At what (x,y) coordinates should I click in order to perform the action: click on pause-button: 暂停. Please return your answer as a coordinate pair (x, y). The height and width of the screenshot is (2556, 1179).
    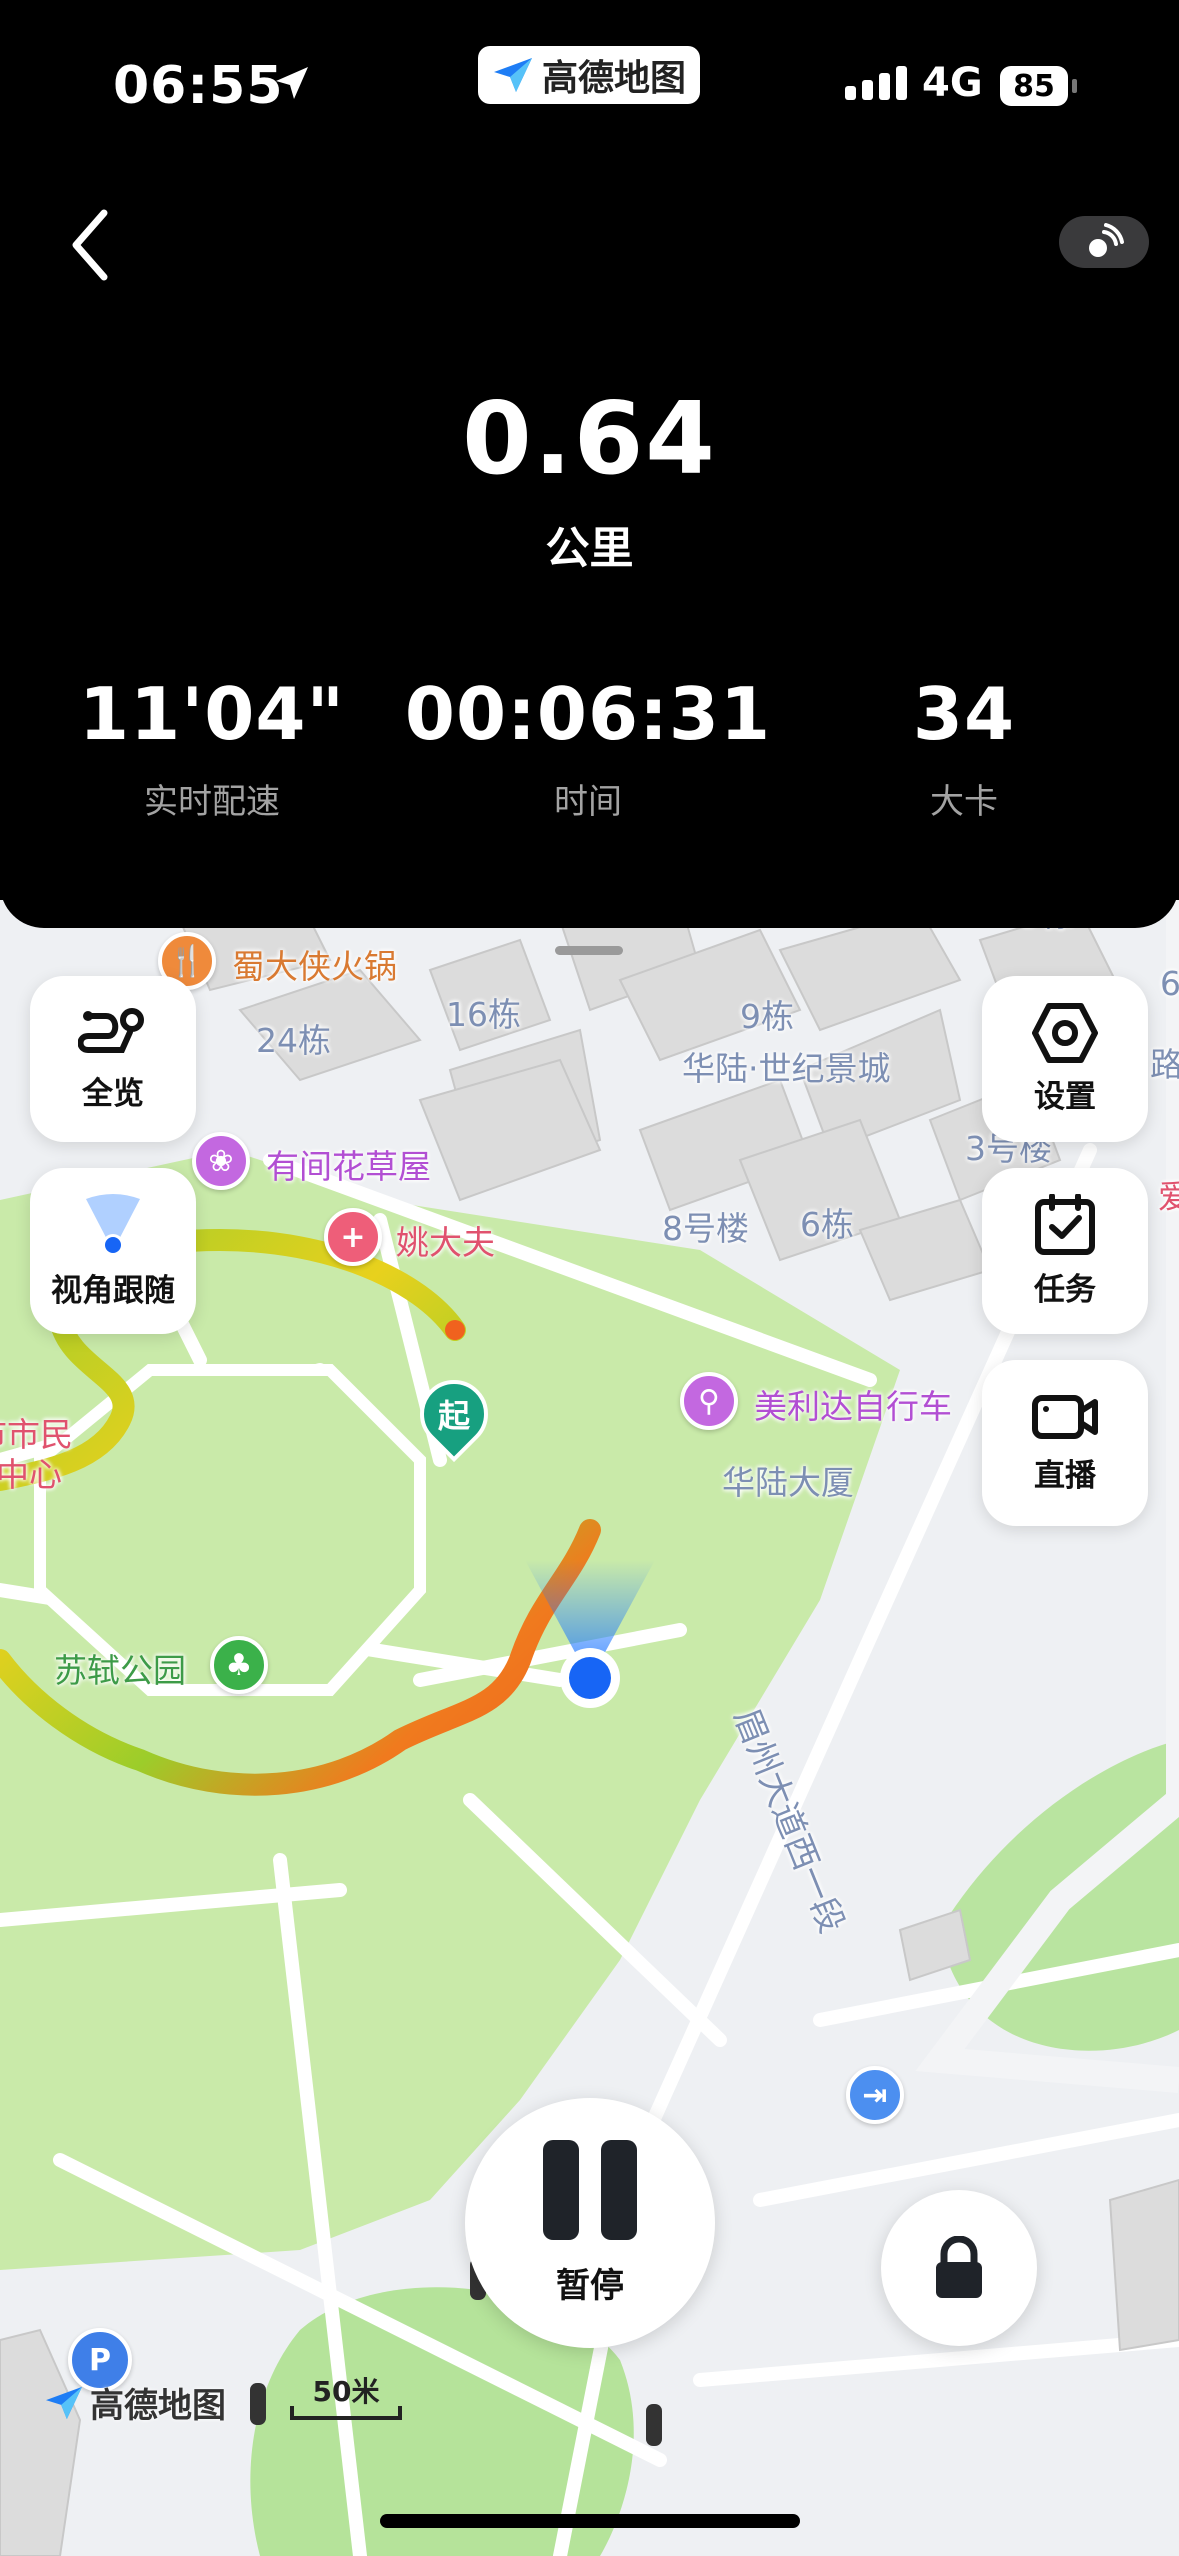
    Looking at the image, I should click on (590, 2223).